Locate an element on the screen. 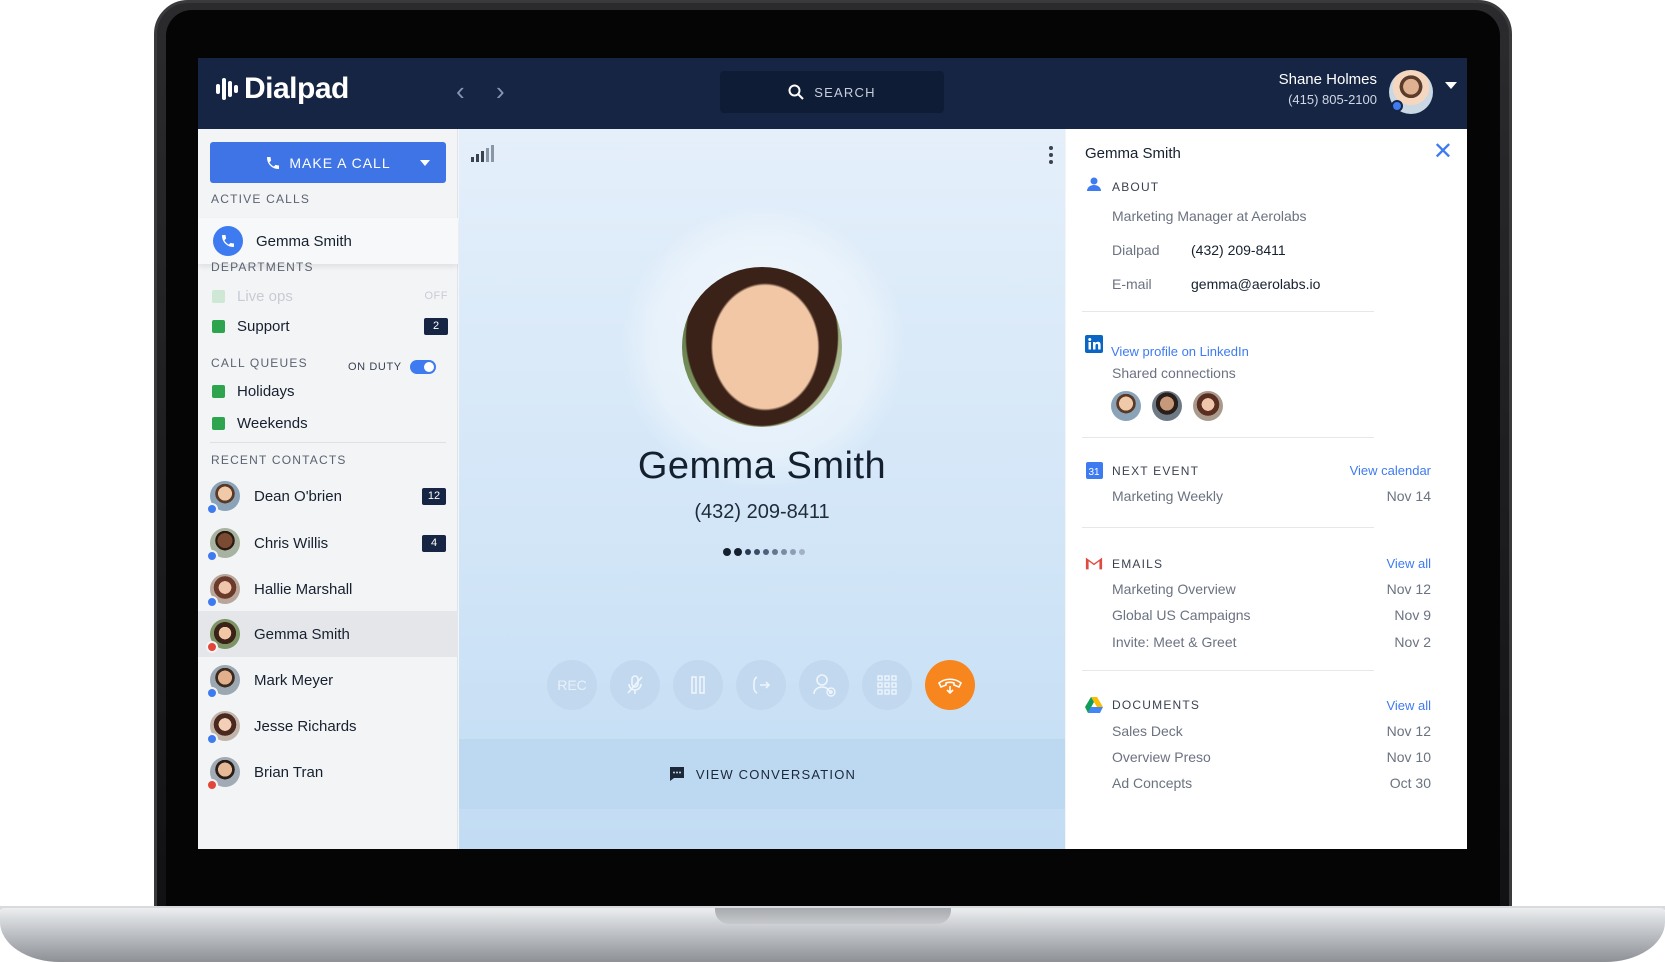 This screenshot has width=1665, height=962. contact-item-jesse-richards: Jesse Richards is located at coordinates (328, 726).